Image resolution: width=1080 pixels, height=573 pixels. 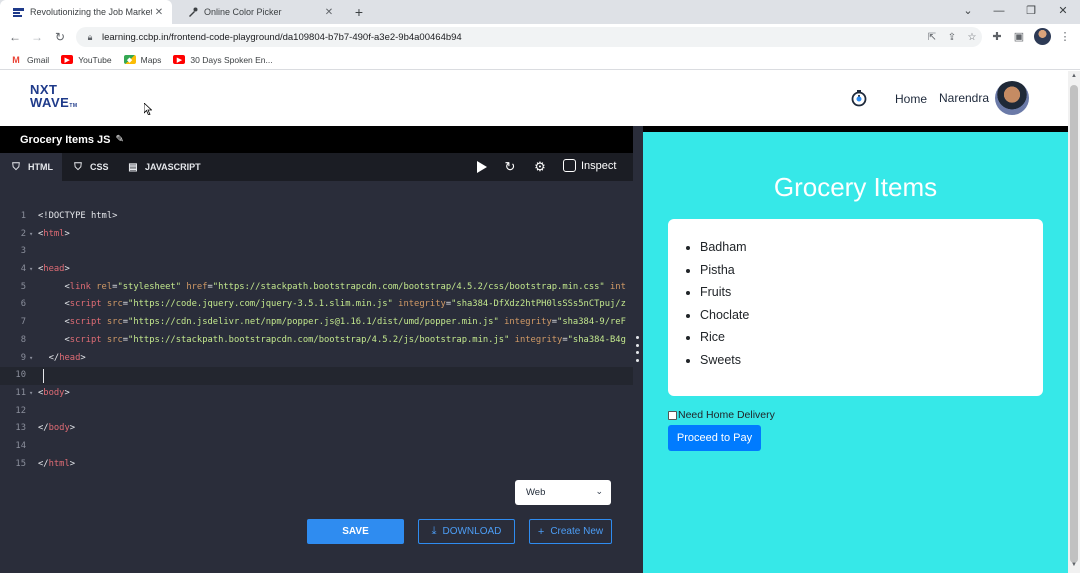 What do you see at coordinates (482, 167) in the screenshot?
I see `run-icon` at bounding box center [482, 167].